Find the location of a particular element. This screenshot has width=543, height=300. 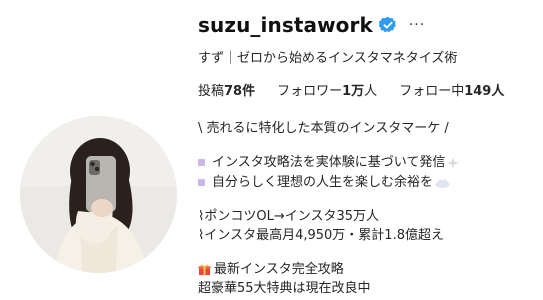

followers-count: フォロワー1万人 is located at coordinates (327, 89).